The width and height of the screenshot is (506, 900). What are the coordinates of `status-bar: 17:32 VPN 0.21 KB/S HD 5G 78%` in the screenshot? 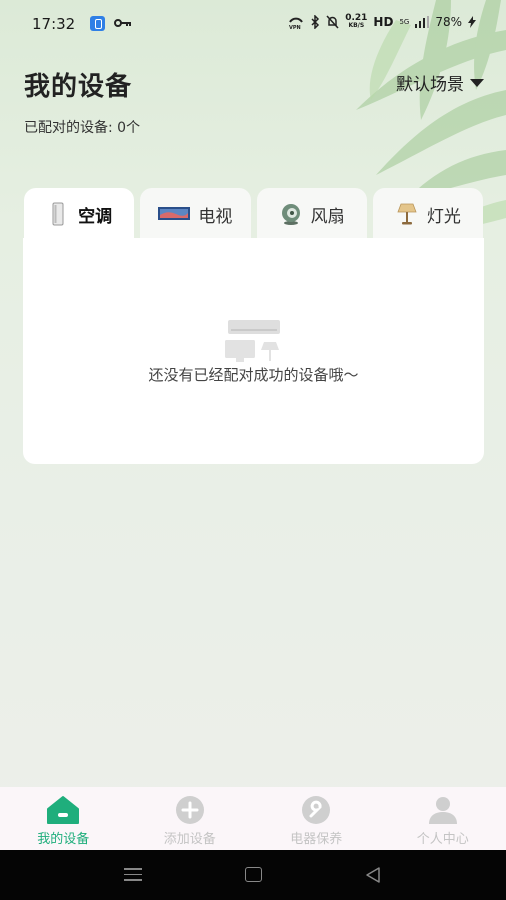 It's located at (253, 24).